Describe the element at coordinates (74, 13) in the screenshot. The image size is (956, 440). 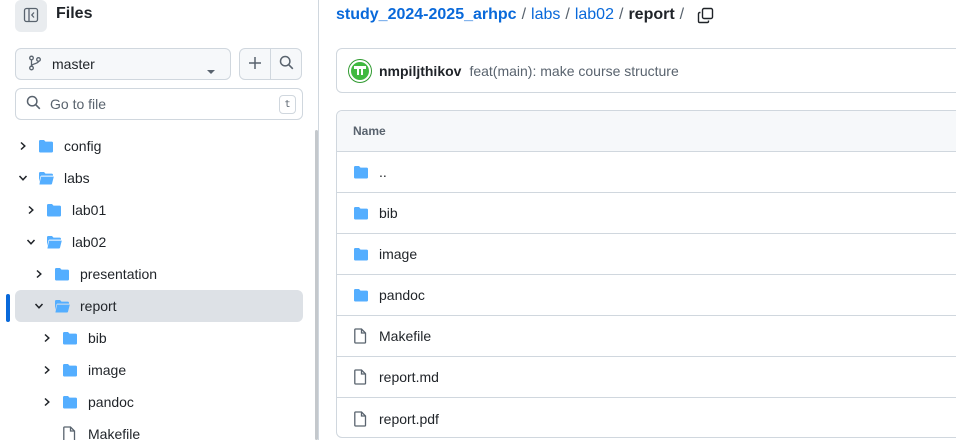
I see `sidebar-title: Files` at that location.